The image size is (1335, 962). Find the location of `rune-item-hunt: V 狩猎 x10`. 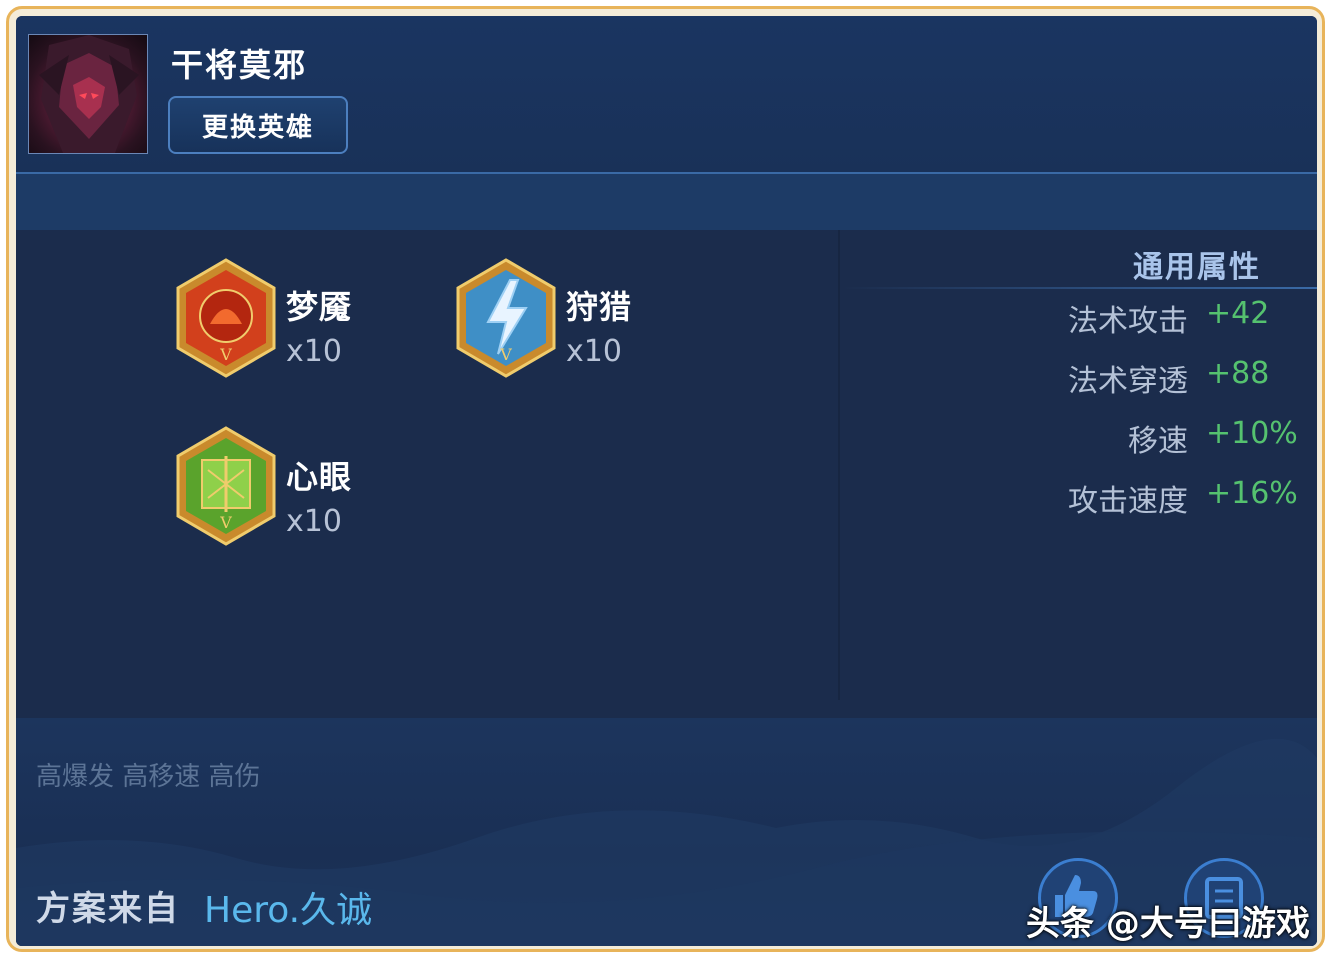

rune-item-hunt: V 狩猎 x10 is located at coordinates (542, 320).